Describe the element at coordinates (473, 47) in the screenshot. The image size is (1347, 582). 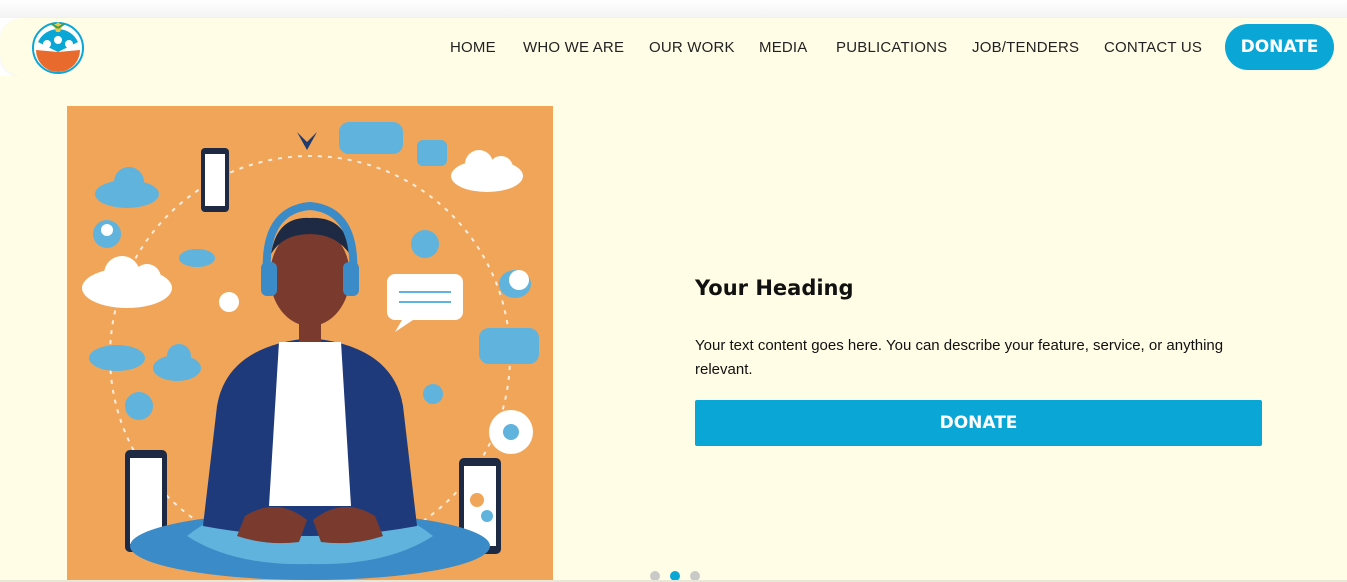
I see `nav-home: HOME` at that location.